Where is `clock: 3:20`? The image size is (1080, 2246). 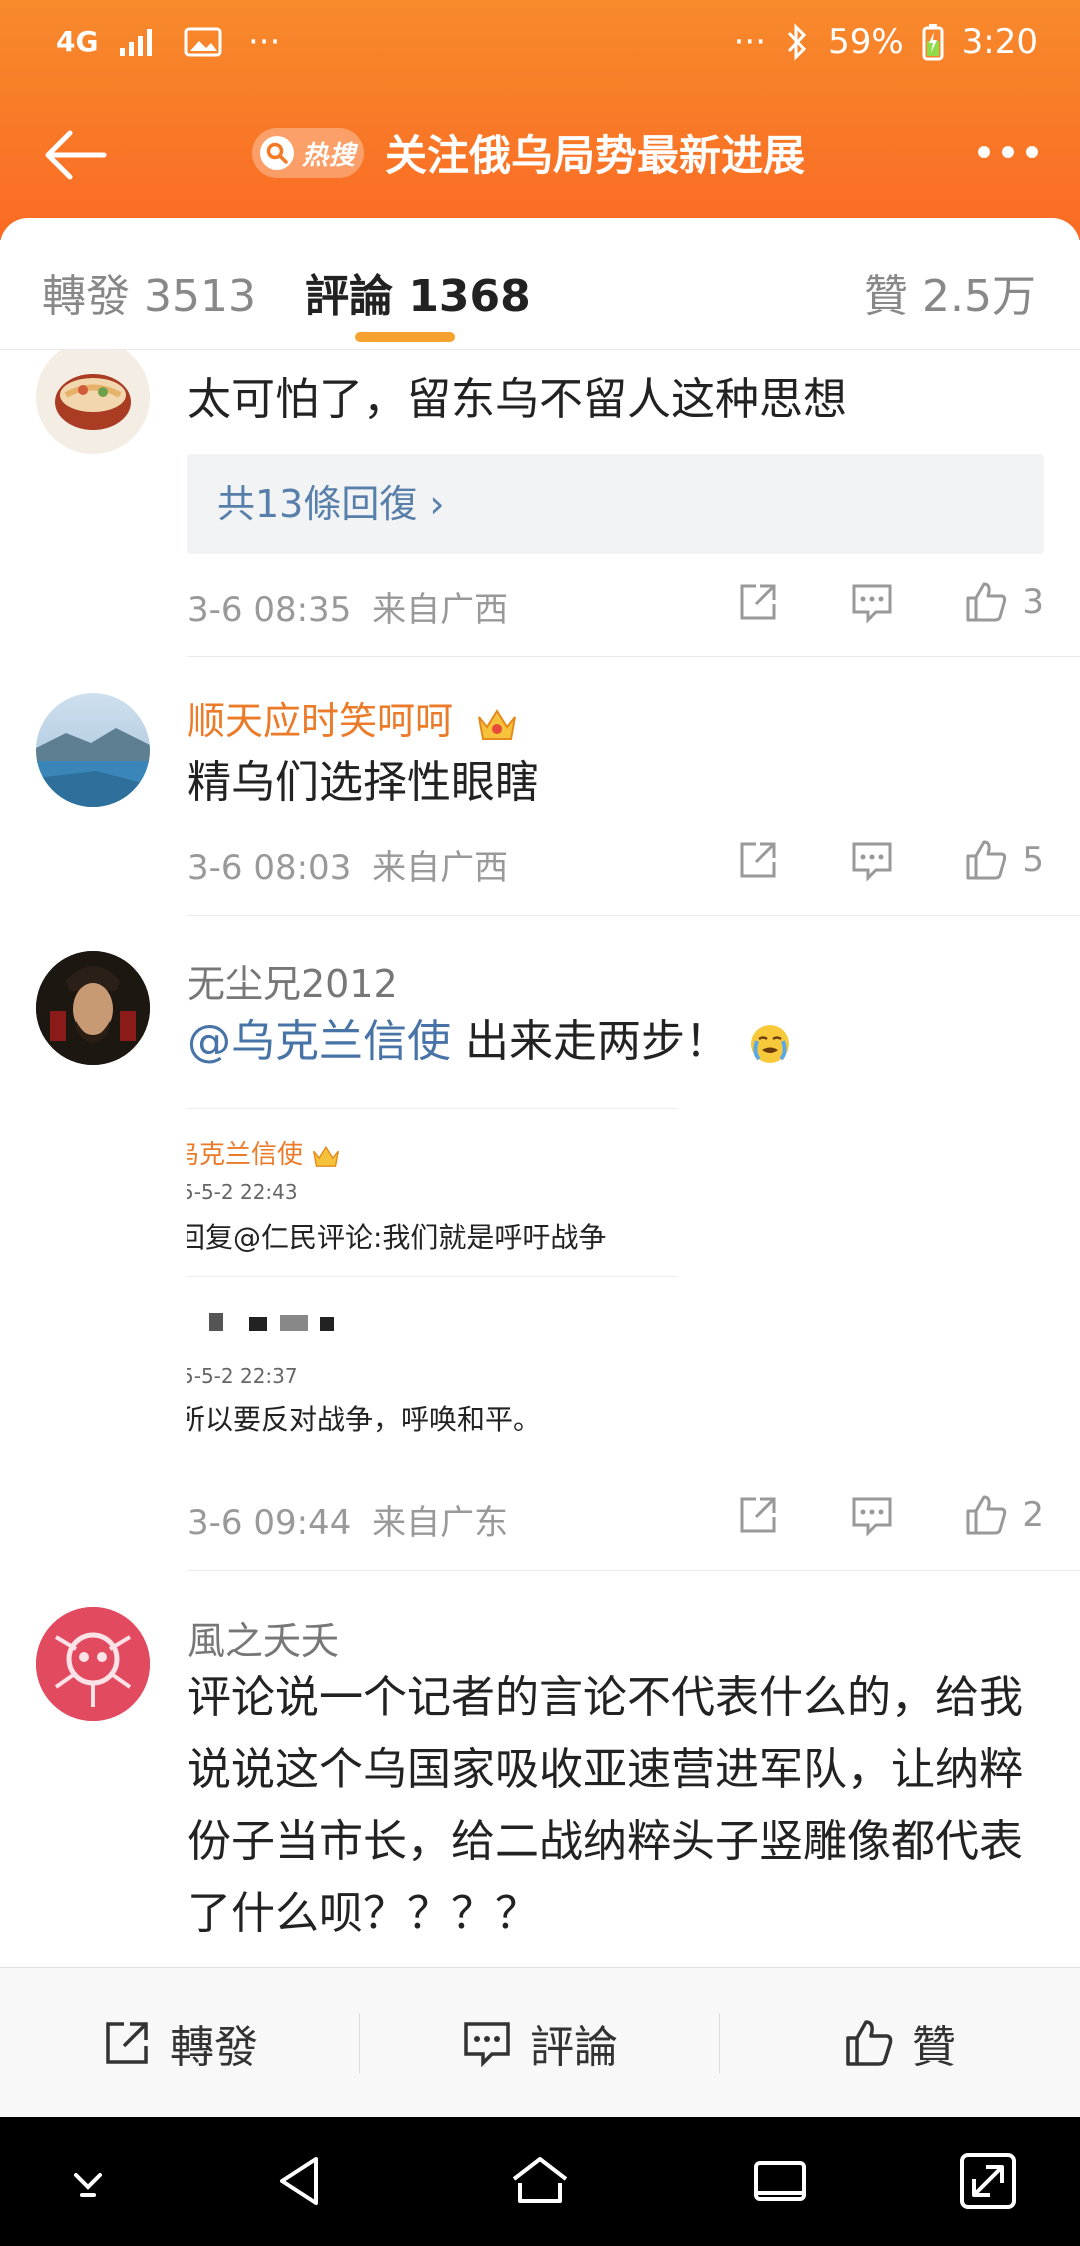
clock: 3:20 is located at coordinates (999, 42).